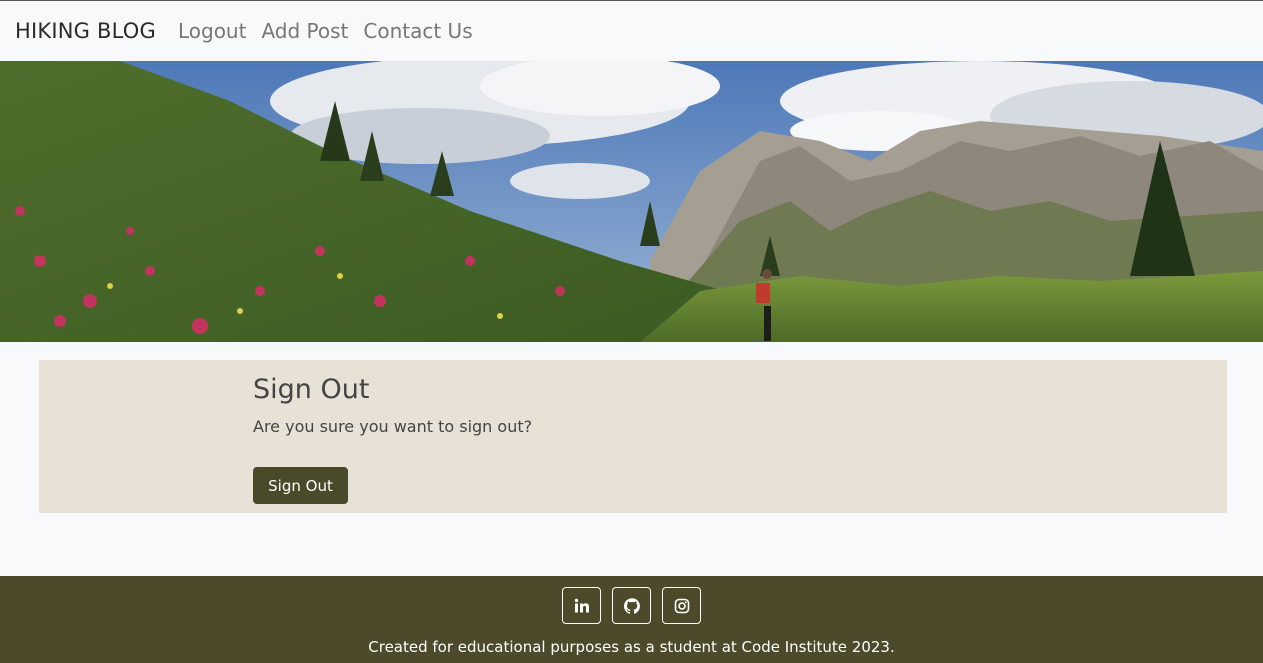  Describe the element at coordinates (212, 31) in the screenshot. I see `nav-link-logout: Logout` at that location.